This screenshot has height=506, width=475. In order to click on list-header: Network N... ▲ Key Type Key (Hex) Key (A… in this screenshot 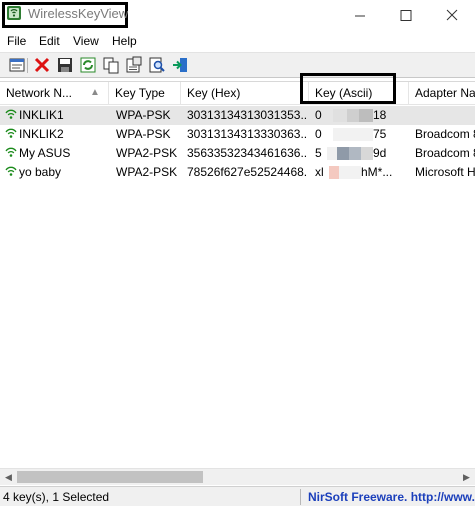, I will do `click(237, 93)`.